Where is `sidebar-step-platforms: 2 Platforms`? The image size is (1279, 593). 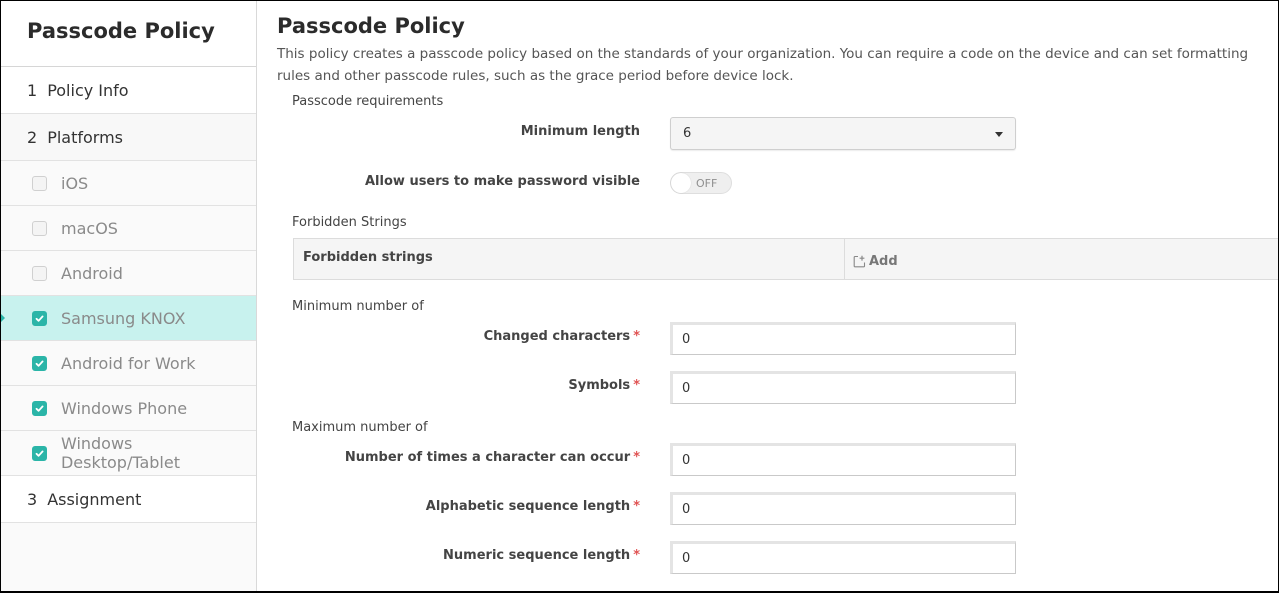
sidebar-step-platforms: 2 Platforms is located at coordinates (128, 137).